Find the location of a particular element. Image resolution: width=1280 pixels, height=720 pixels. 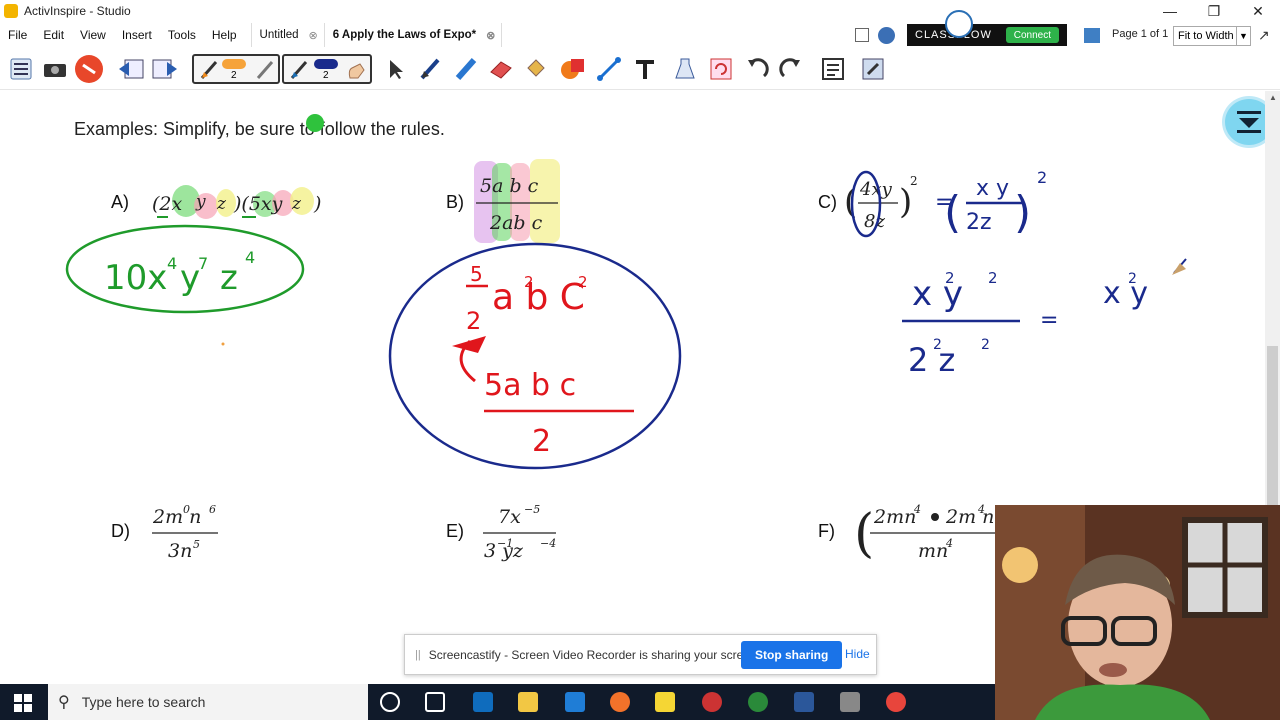

svg-text: −4 is located at coordinates (548, 543).